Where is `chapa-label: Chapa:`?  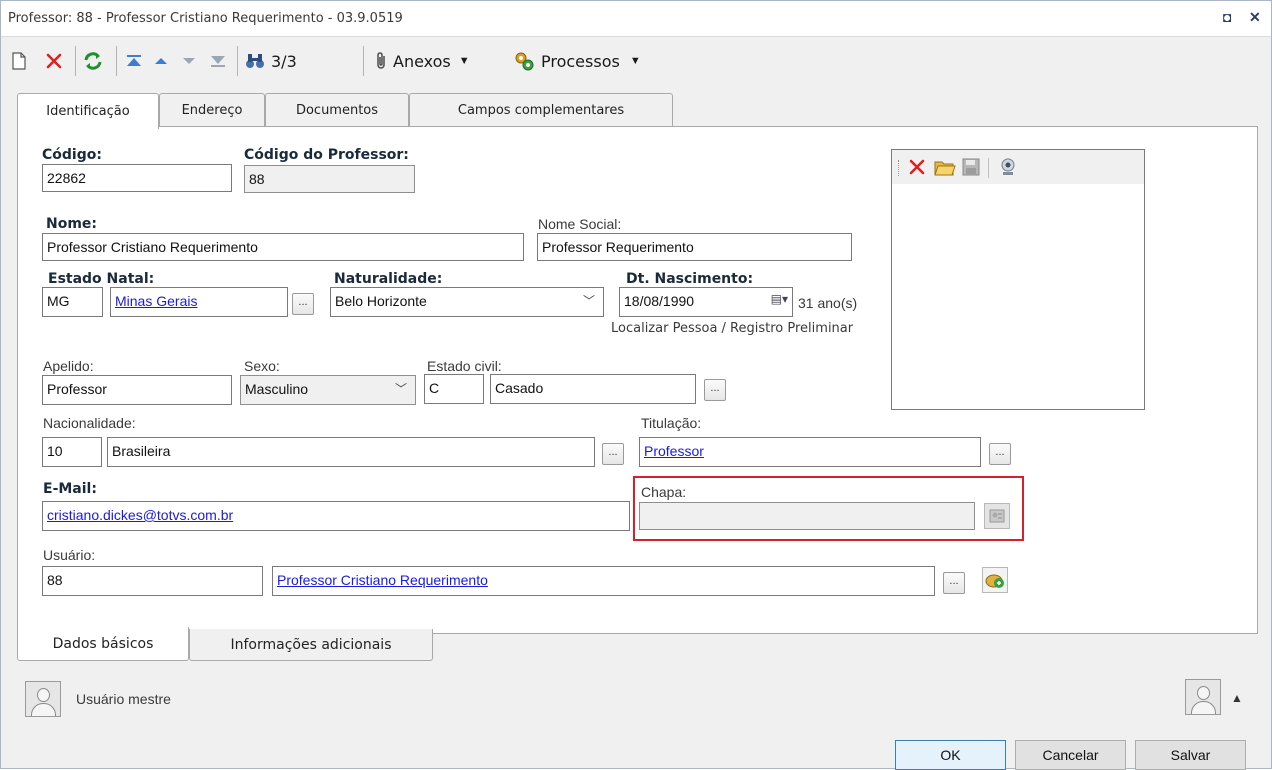 chapa-label: Chapa: is located at coordinates (664, 492).